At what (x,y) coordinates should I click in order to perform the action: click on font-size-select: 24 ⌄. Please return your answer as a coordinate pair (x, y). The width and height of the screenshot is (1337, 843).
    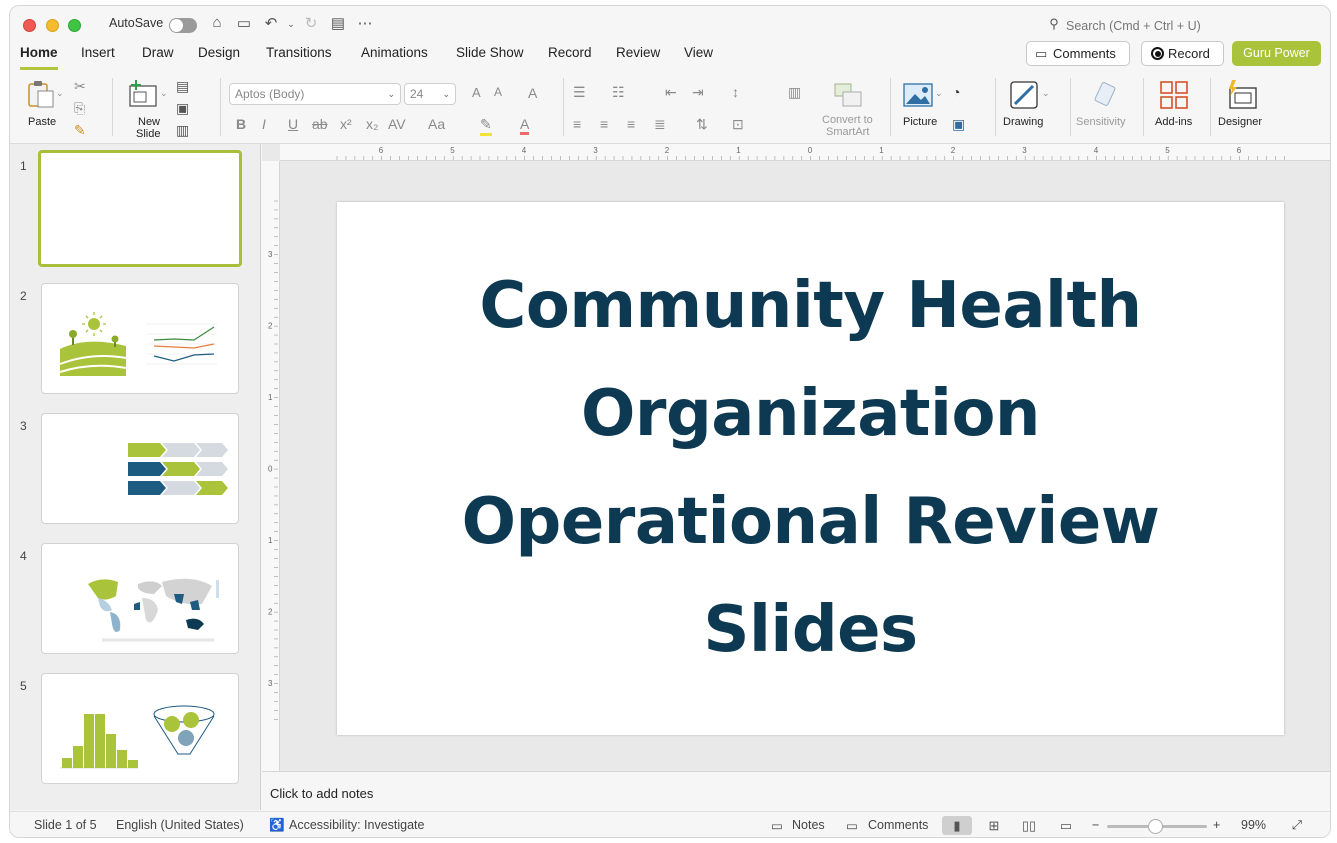
    Looking at the image, I should click on (430, 94).